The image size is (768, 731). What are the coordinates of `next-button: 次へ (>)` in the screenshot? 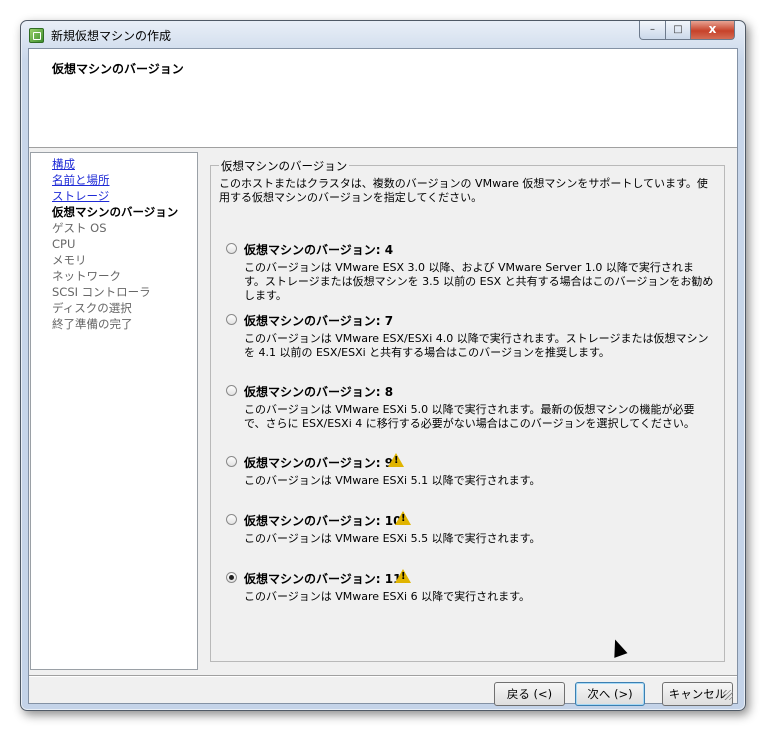 It's located at (610, 694).